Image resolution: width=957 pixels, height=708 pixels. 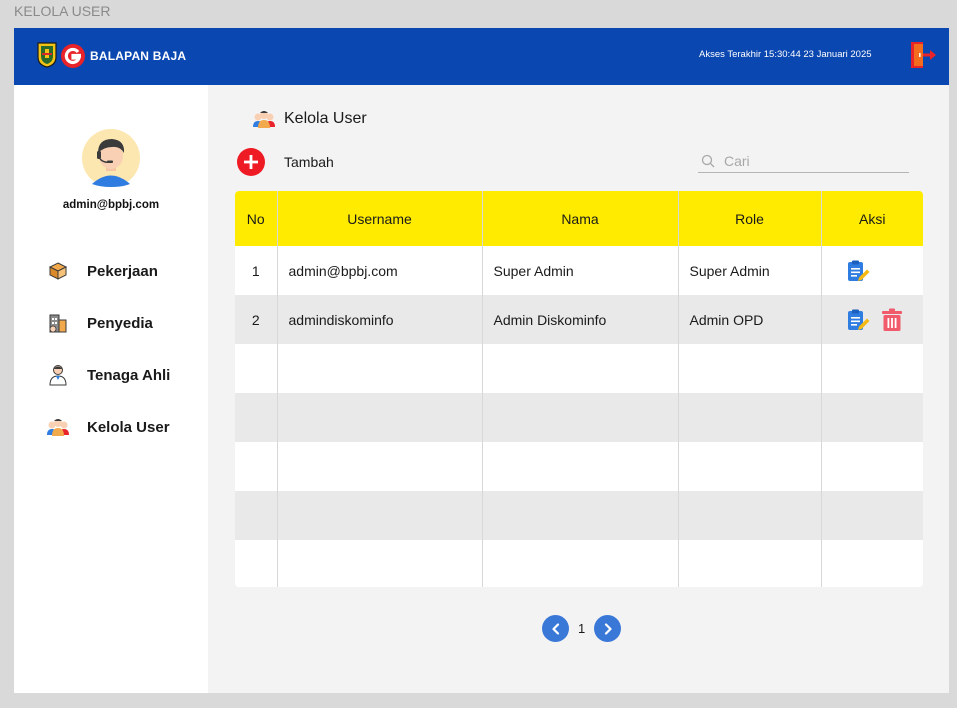 I want to click on table-header-row: No Username Nama Role Aksi, so click(x=579, y=218).